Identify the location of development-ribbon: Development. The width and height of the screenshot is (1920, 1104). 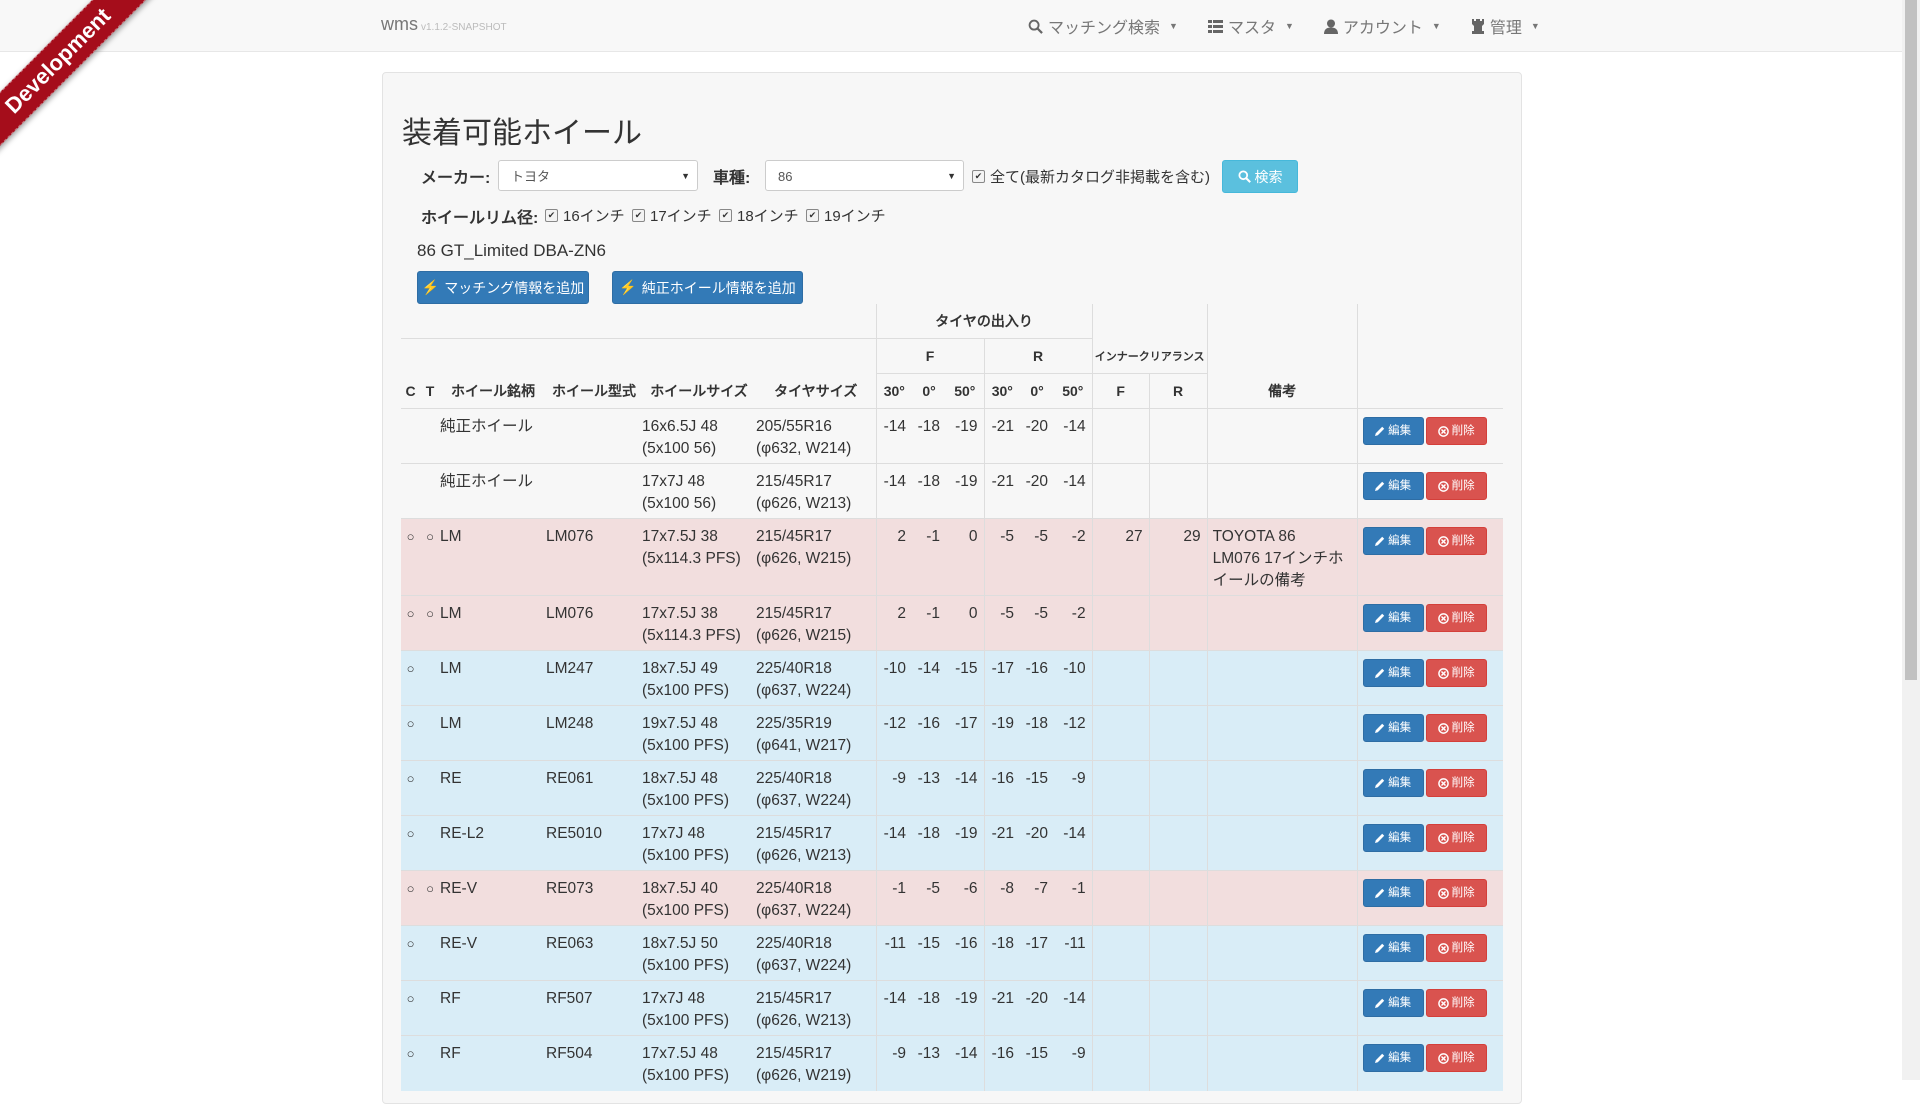
(78, 80).